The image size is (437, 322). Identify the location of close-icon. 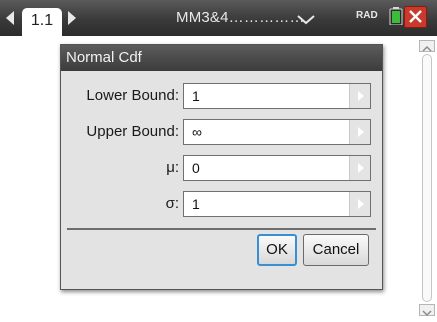
(415, 17).